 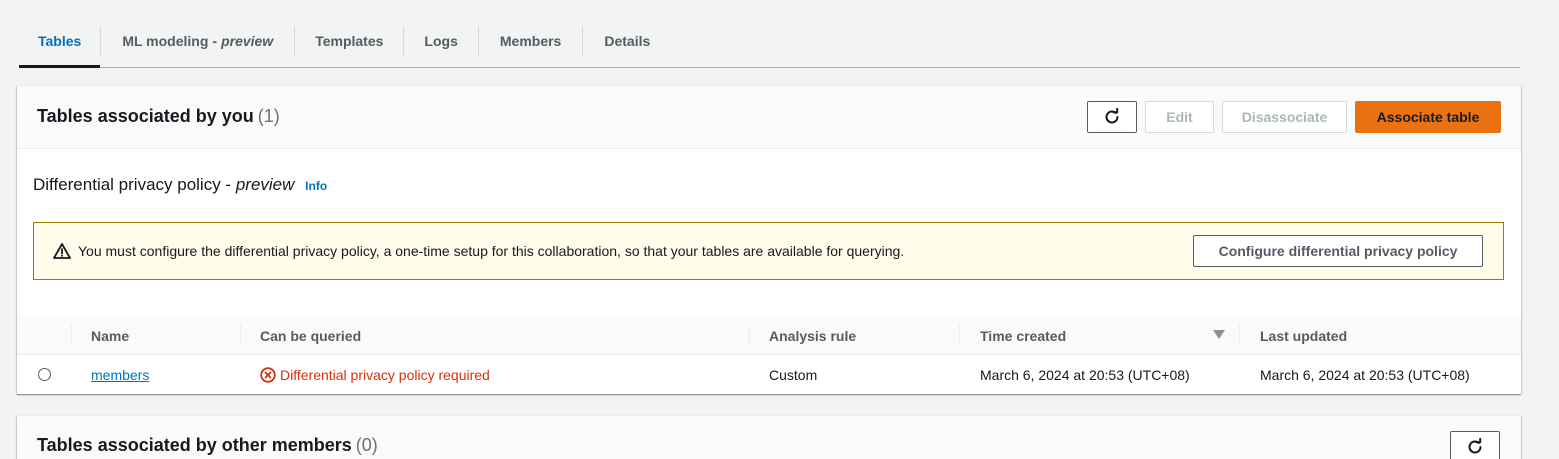 I want to click on cell-last-updated: March 6, 2024 at 20:53 (UTC+08), so click(x=1365, y=375).